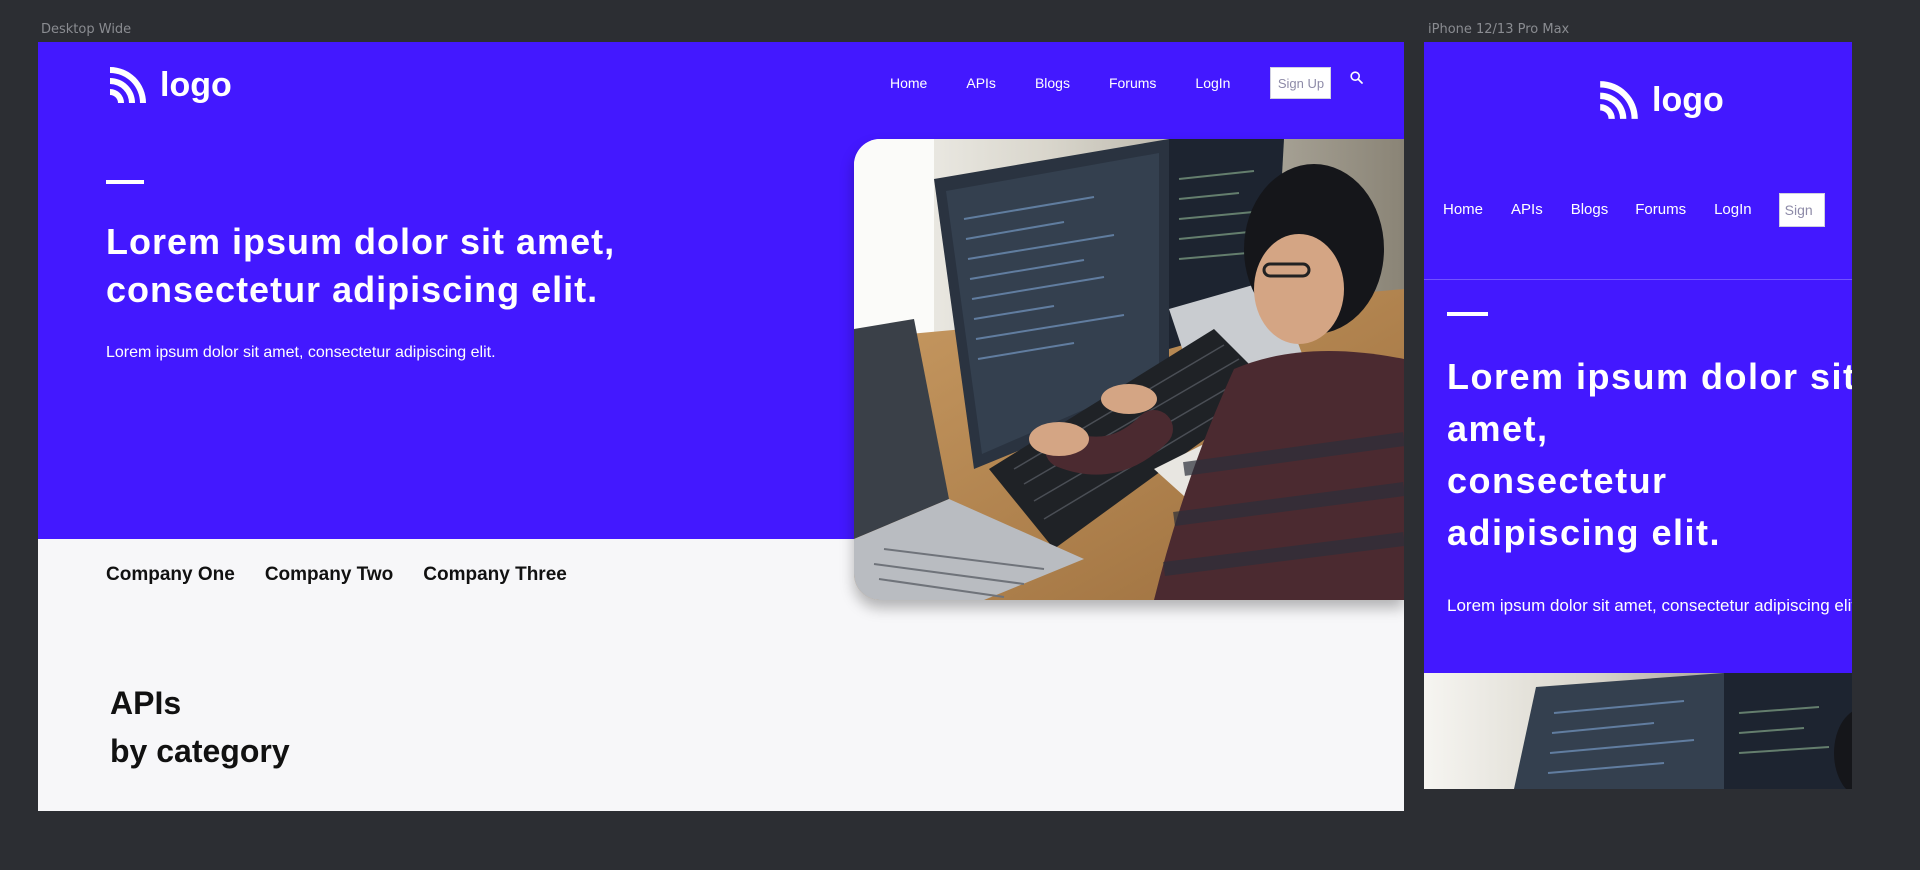 This screenshot has height=870, width=1920. I want to click on mobile-hero-title-line4: adipiscing elit., so click(1584, 532).